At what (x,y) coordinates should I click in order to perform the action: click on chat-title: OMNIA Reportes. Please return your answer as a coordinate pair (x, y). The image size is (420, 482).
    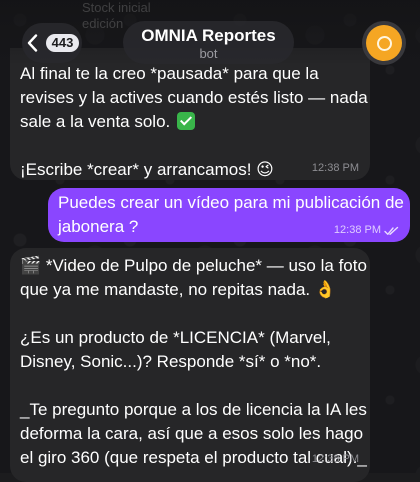
    Looking at the image, I should click on (208, 35).